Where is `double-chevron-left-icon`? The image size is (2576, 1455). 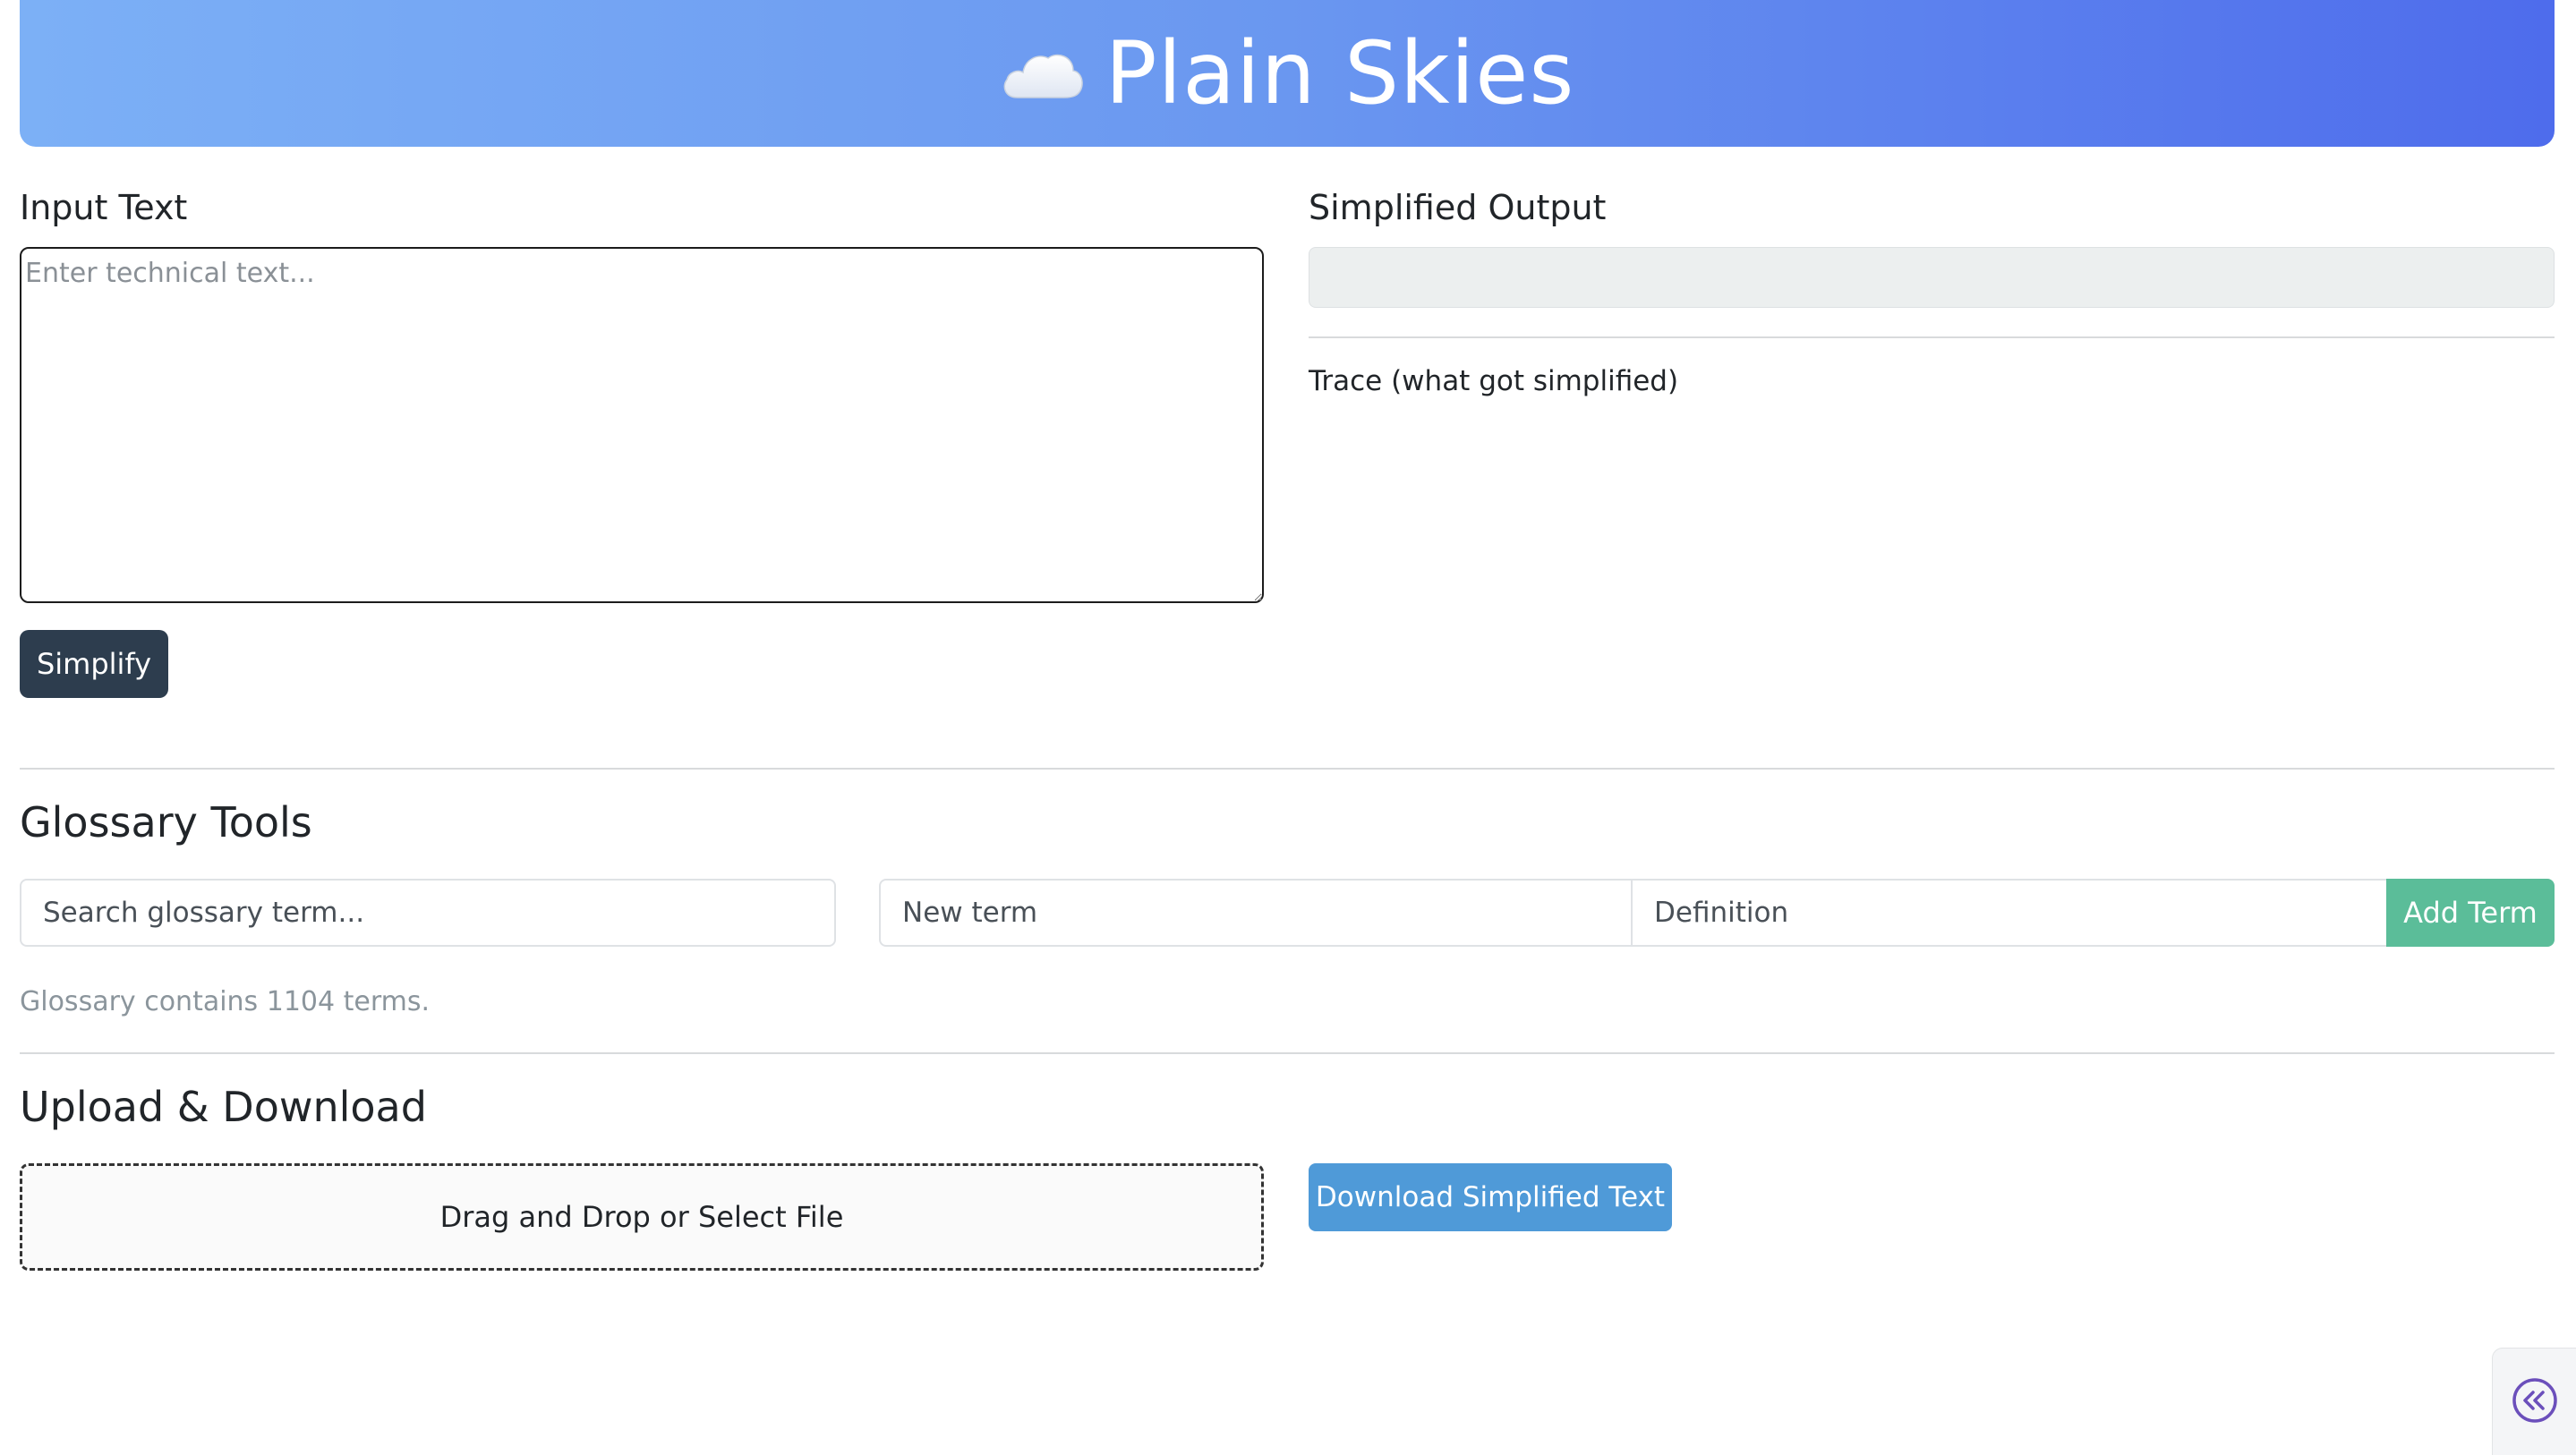
double-chevron-left-icon is located at coordinates (2535, 1402).